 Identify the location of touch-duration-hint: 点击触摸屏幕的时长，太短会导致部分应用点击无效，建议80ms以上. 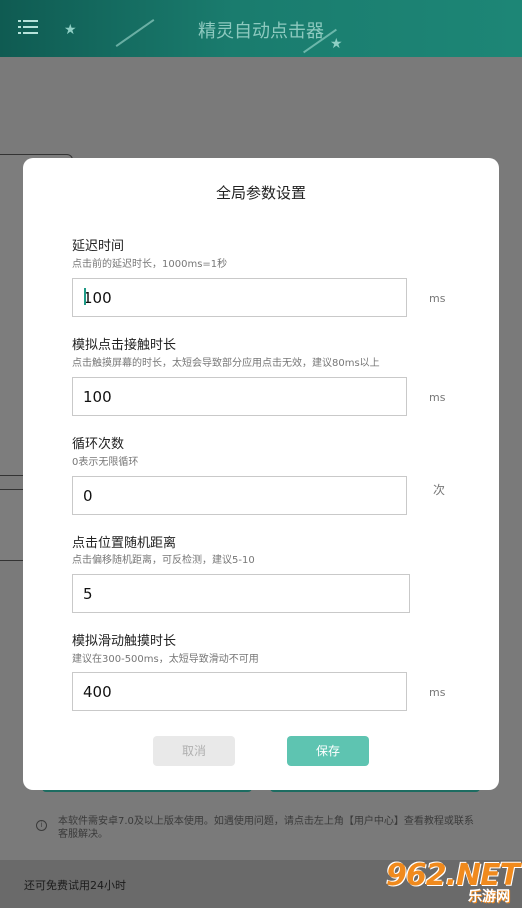
(226, 363).